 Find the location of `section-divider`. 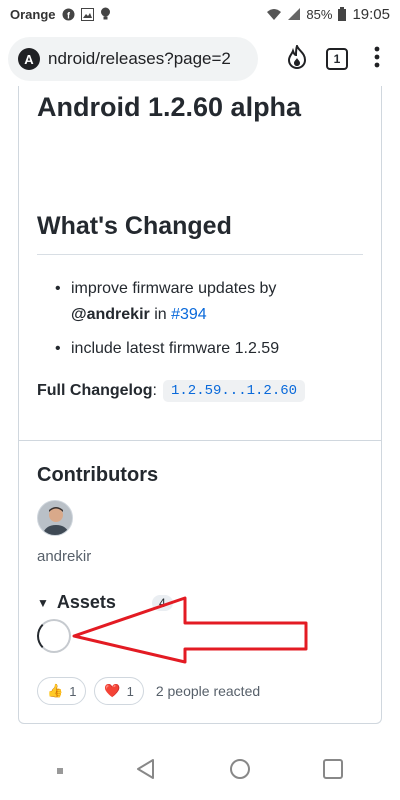

section-divider is located at coordinates (200, 440).